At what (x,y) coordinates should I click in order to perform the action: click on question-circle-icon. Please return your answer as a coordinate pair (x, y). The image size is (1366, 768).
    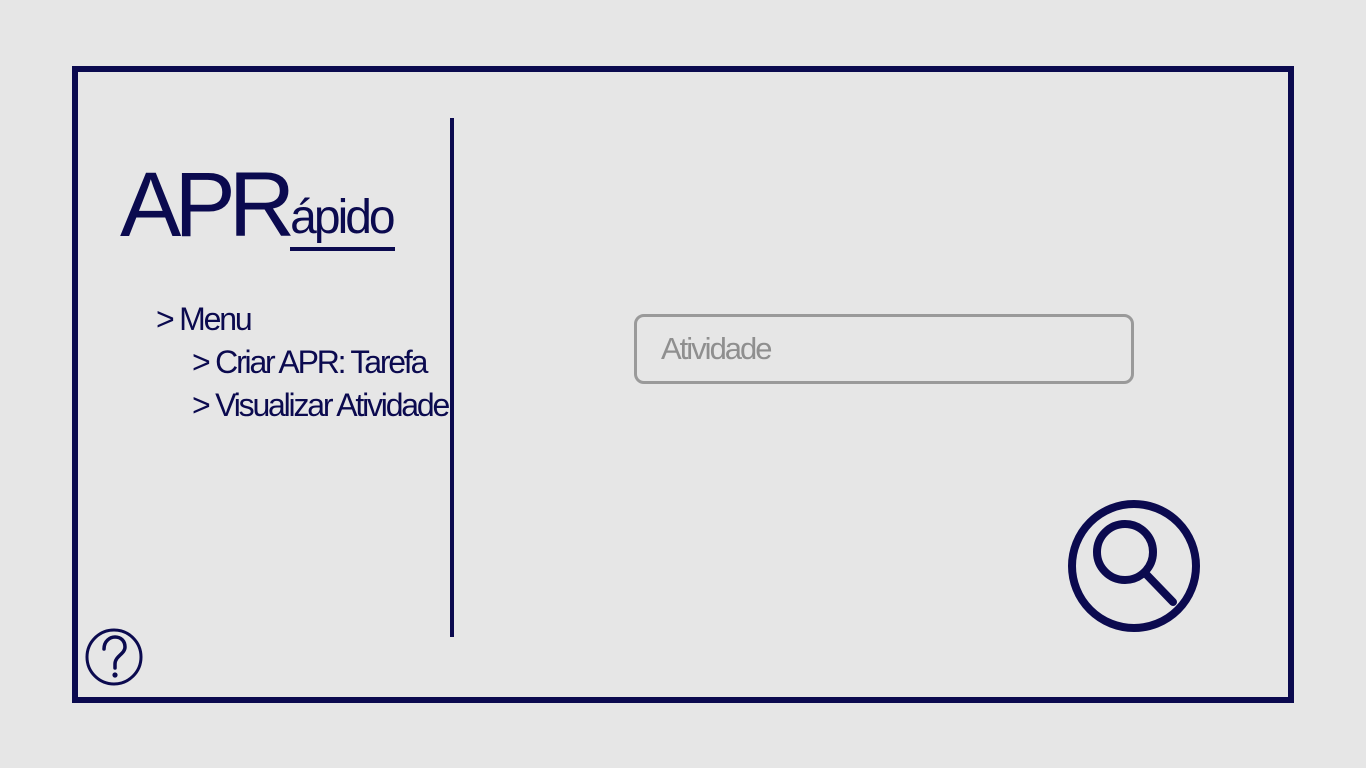
    Looking at the image, I should click on (114, 657).